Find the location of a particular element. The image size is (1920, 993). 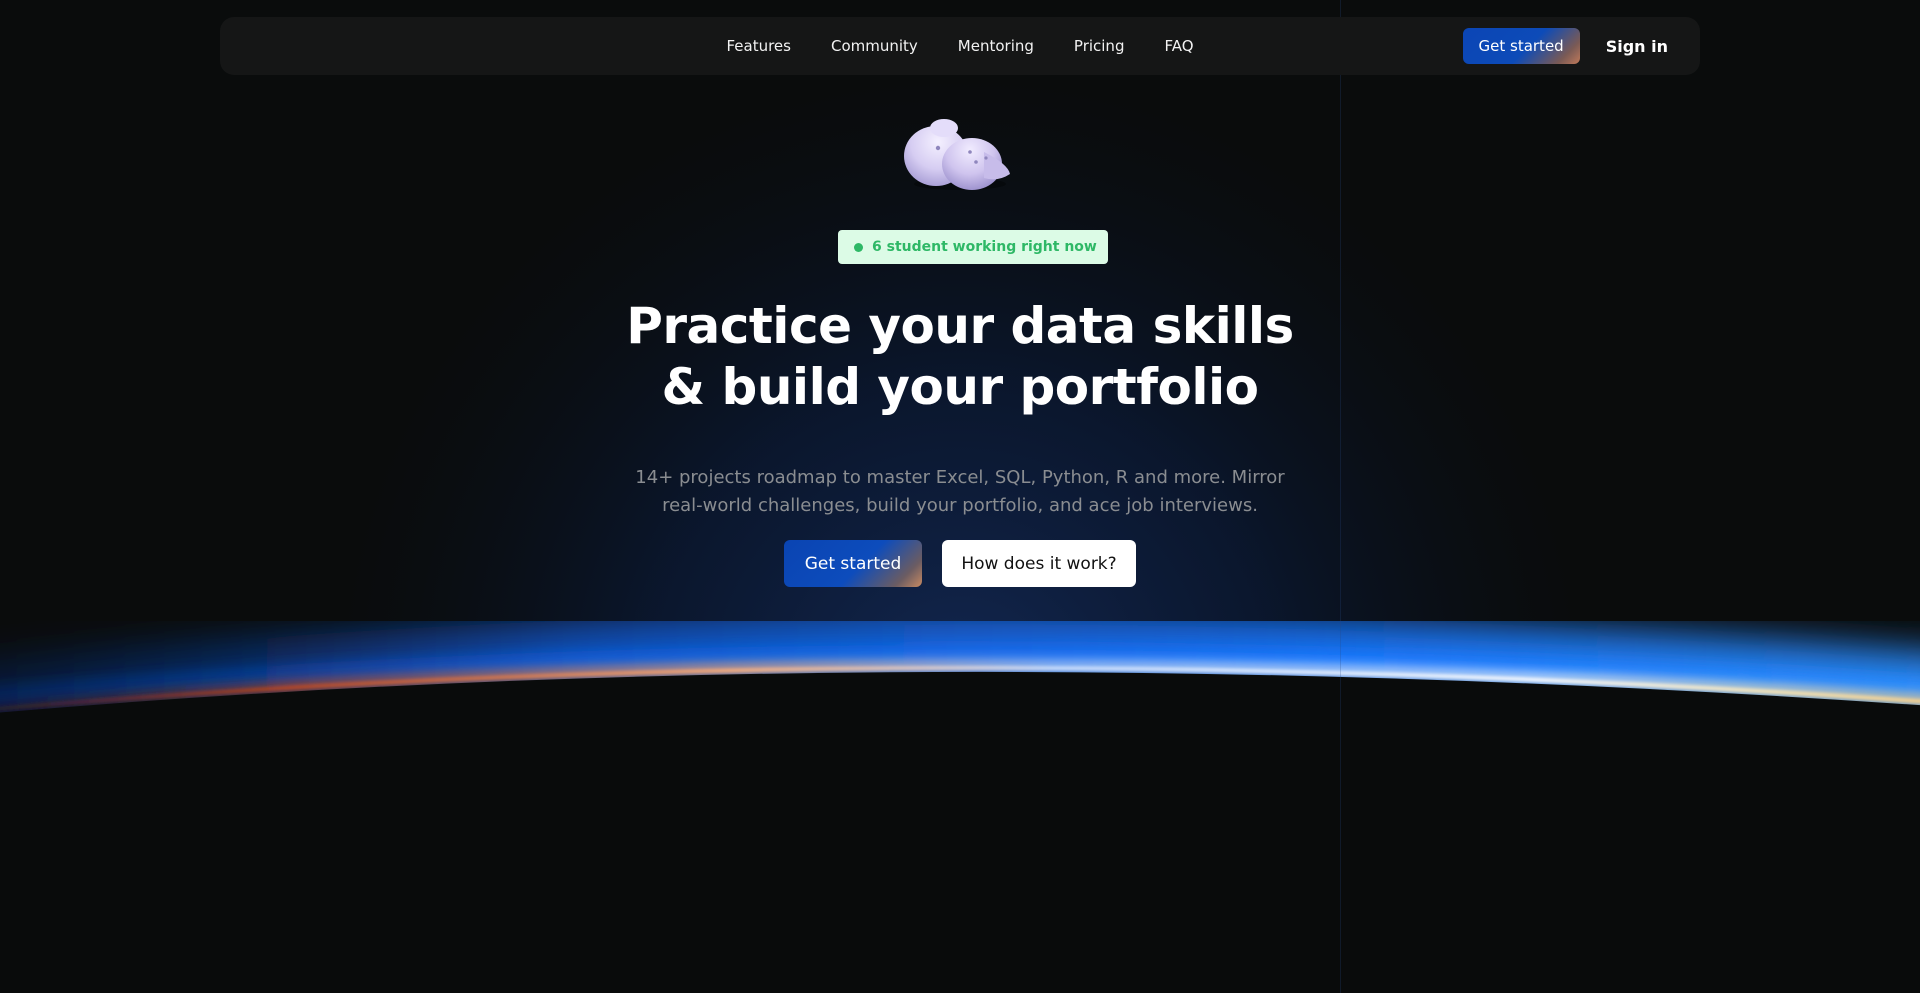

hero-title-line-2: & build your portfolio is located at coordinates (960, 387).